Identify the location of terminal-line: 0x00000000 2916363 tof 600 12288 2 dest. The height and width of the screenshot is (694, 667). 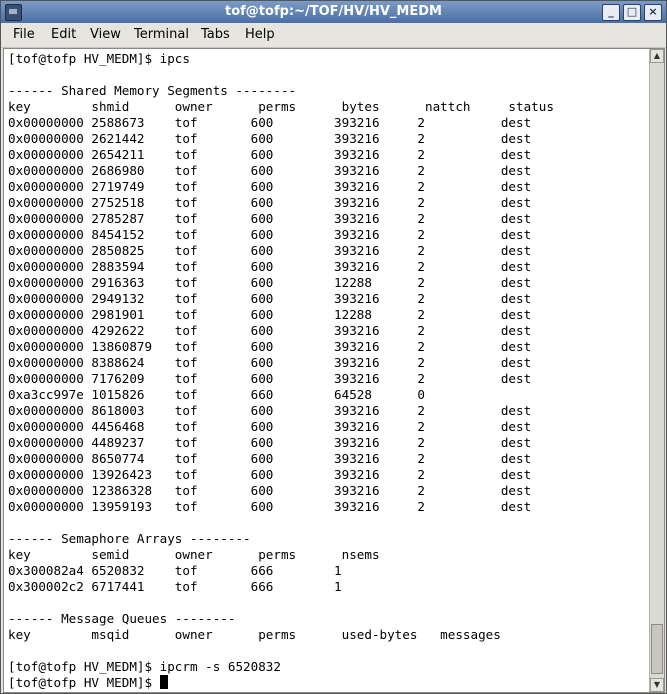
(328, 283).